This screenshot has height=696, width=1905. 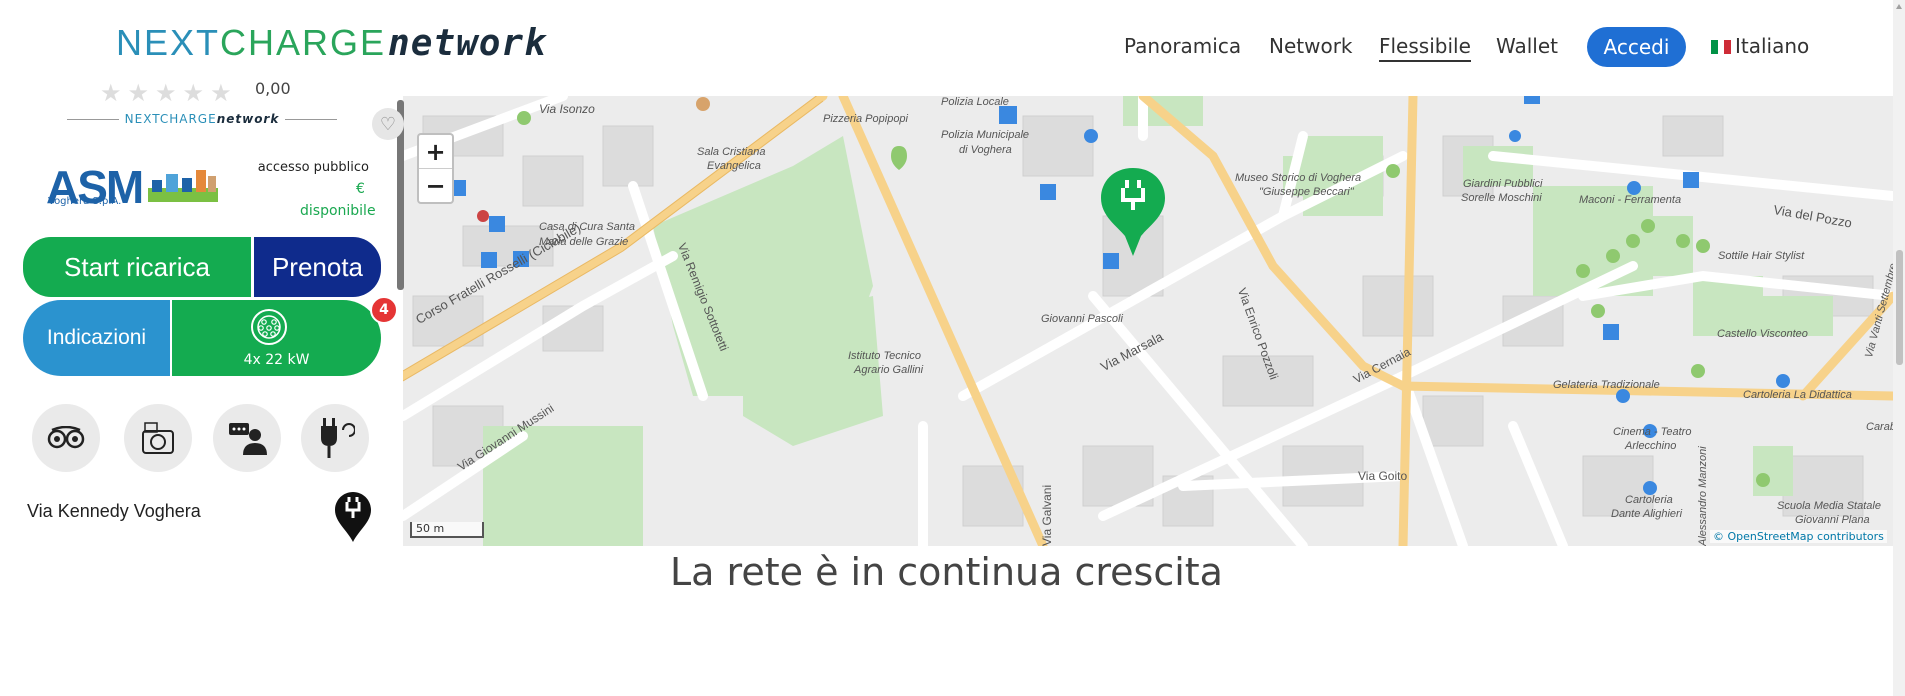 What do you see at coordinates (313, 167) in the screenshot?
I see `access-type: accesso pubblico` at bounding box center [313, 167].